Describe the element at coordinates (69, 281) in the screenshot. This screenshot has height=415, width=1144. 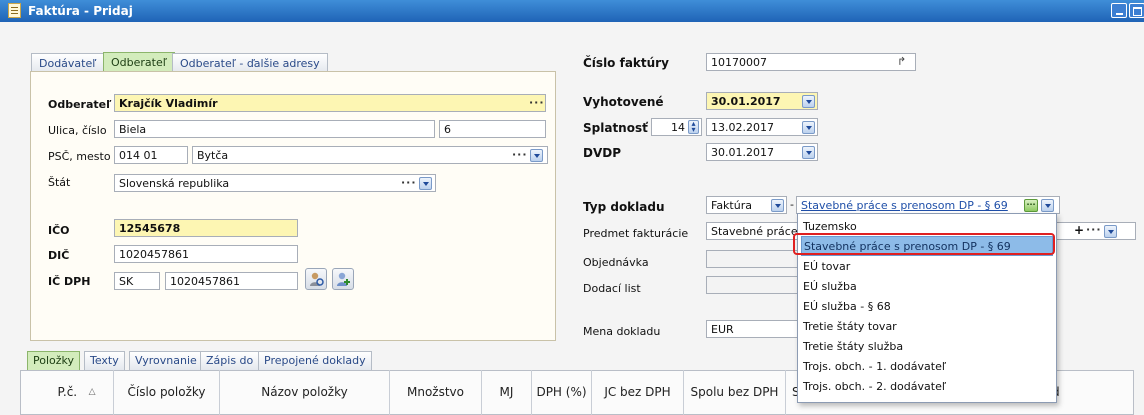
I see `icdph-label: IČ DPH` at that location.